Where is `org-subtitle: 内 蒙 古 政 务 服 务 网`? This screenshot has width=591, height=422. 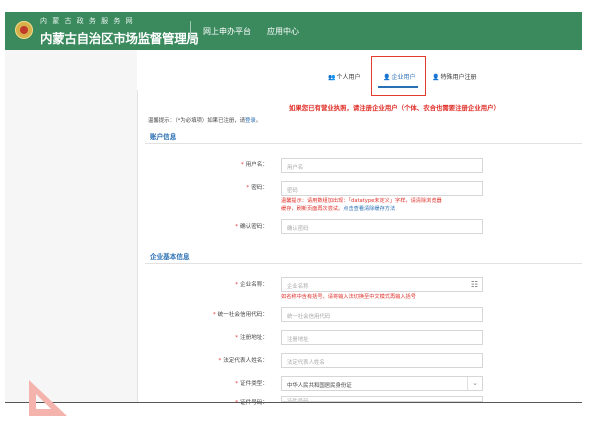
org-subtitle: 内 蒙 古 政 务 服 务 网 is located at coordinates (87, 21).